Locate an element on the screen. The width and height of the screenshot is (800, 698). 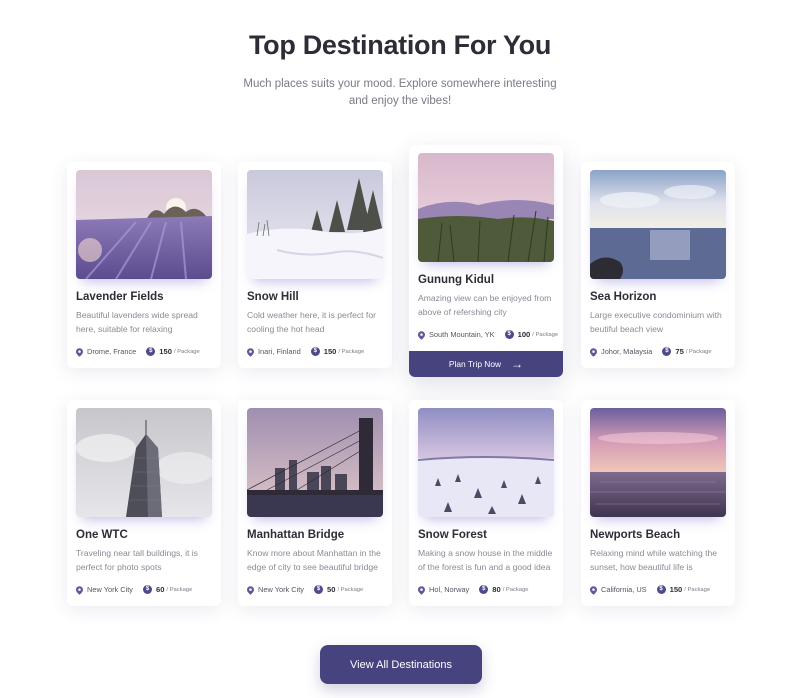
destination-price: 60 is located at coordinates (160, 589).